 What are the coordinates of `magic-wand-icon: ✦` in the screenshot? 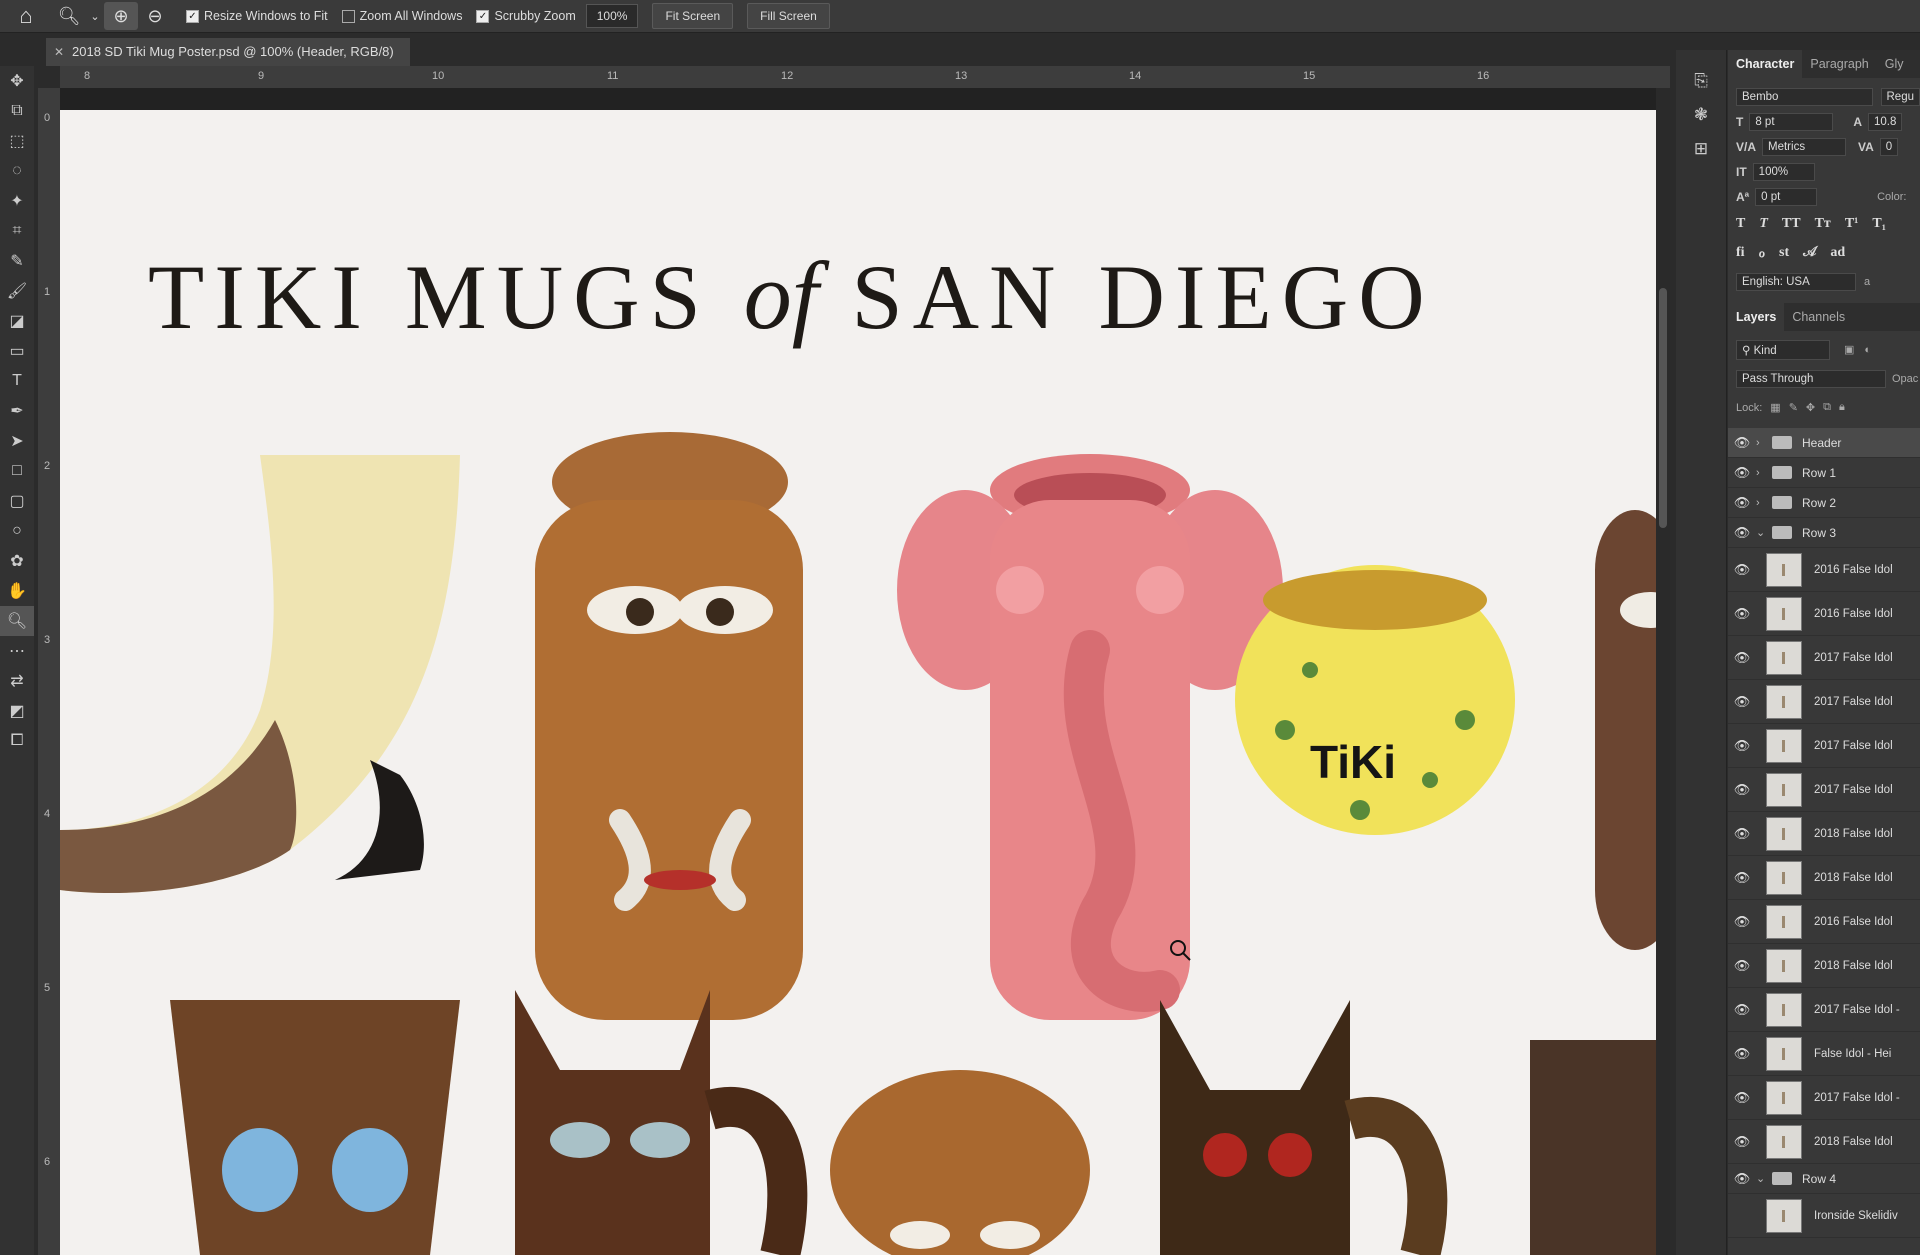 It's located at (17, 201).